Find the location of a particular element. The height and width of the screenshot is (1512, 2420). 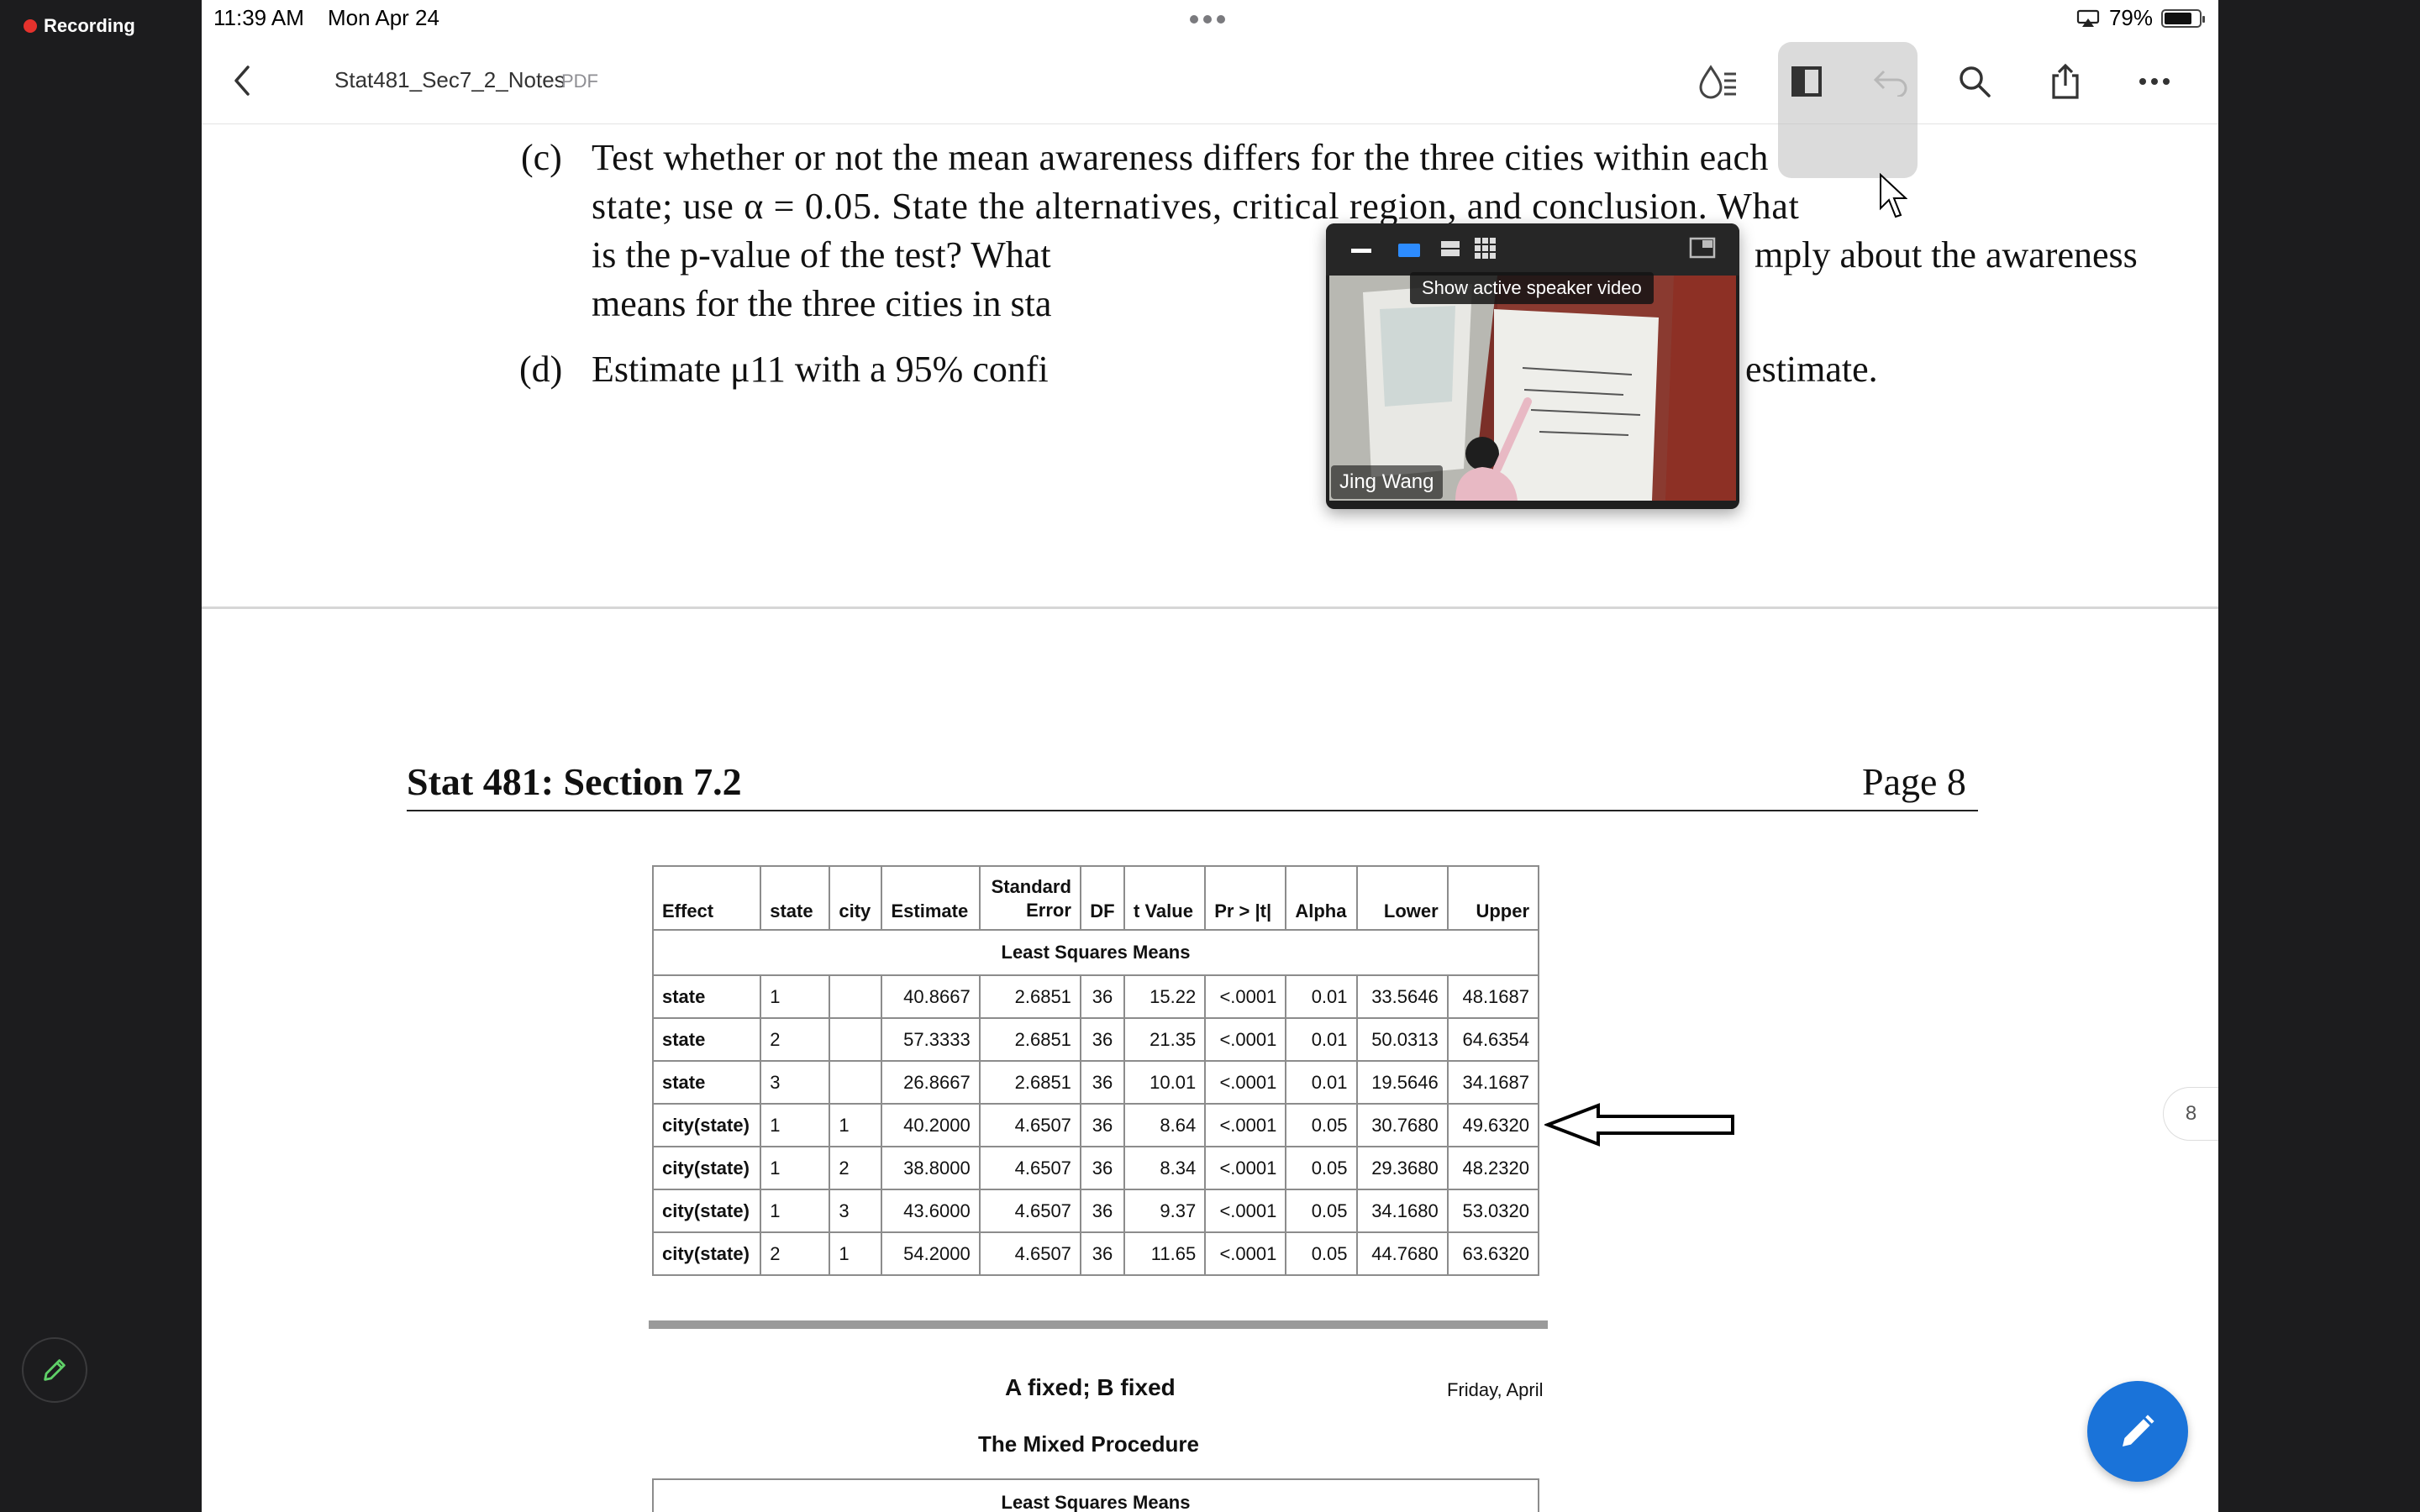

cell-lower: 44.7680 is located at coordinates (1402, 1253).